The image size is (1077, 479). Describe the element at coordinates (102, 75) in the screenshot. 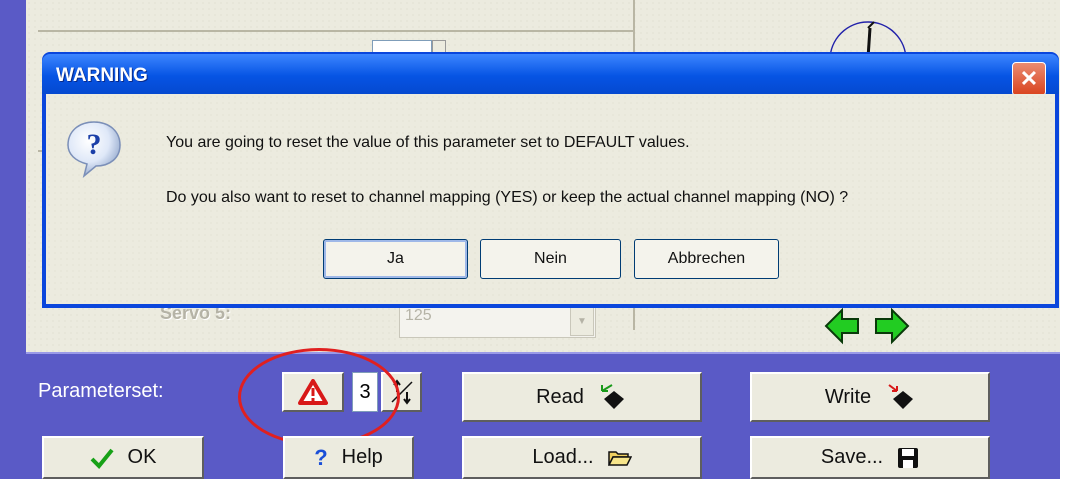

I see `dialog-title: WARNING` at that location.